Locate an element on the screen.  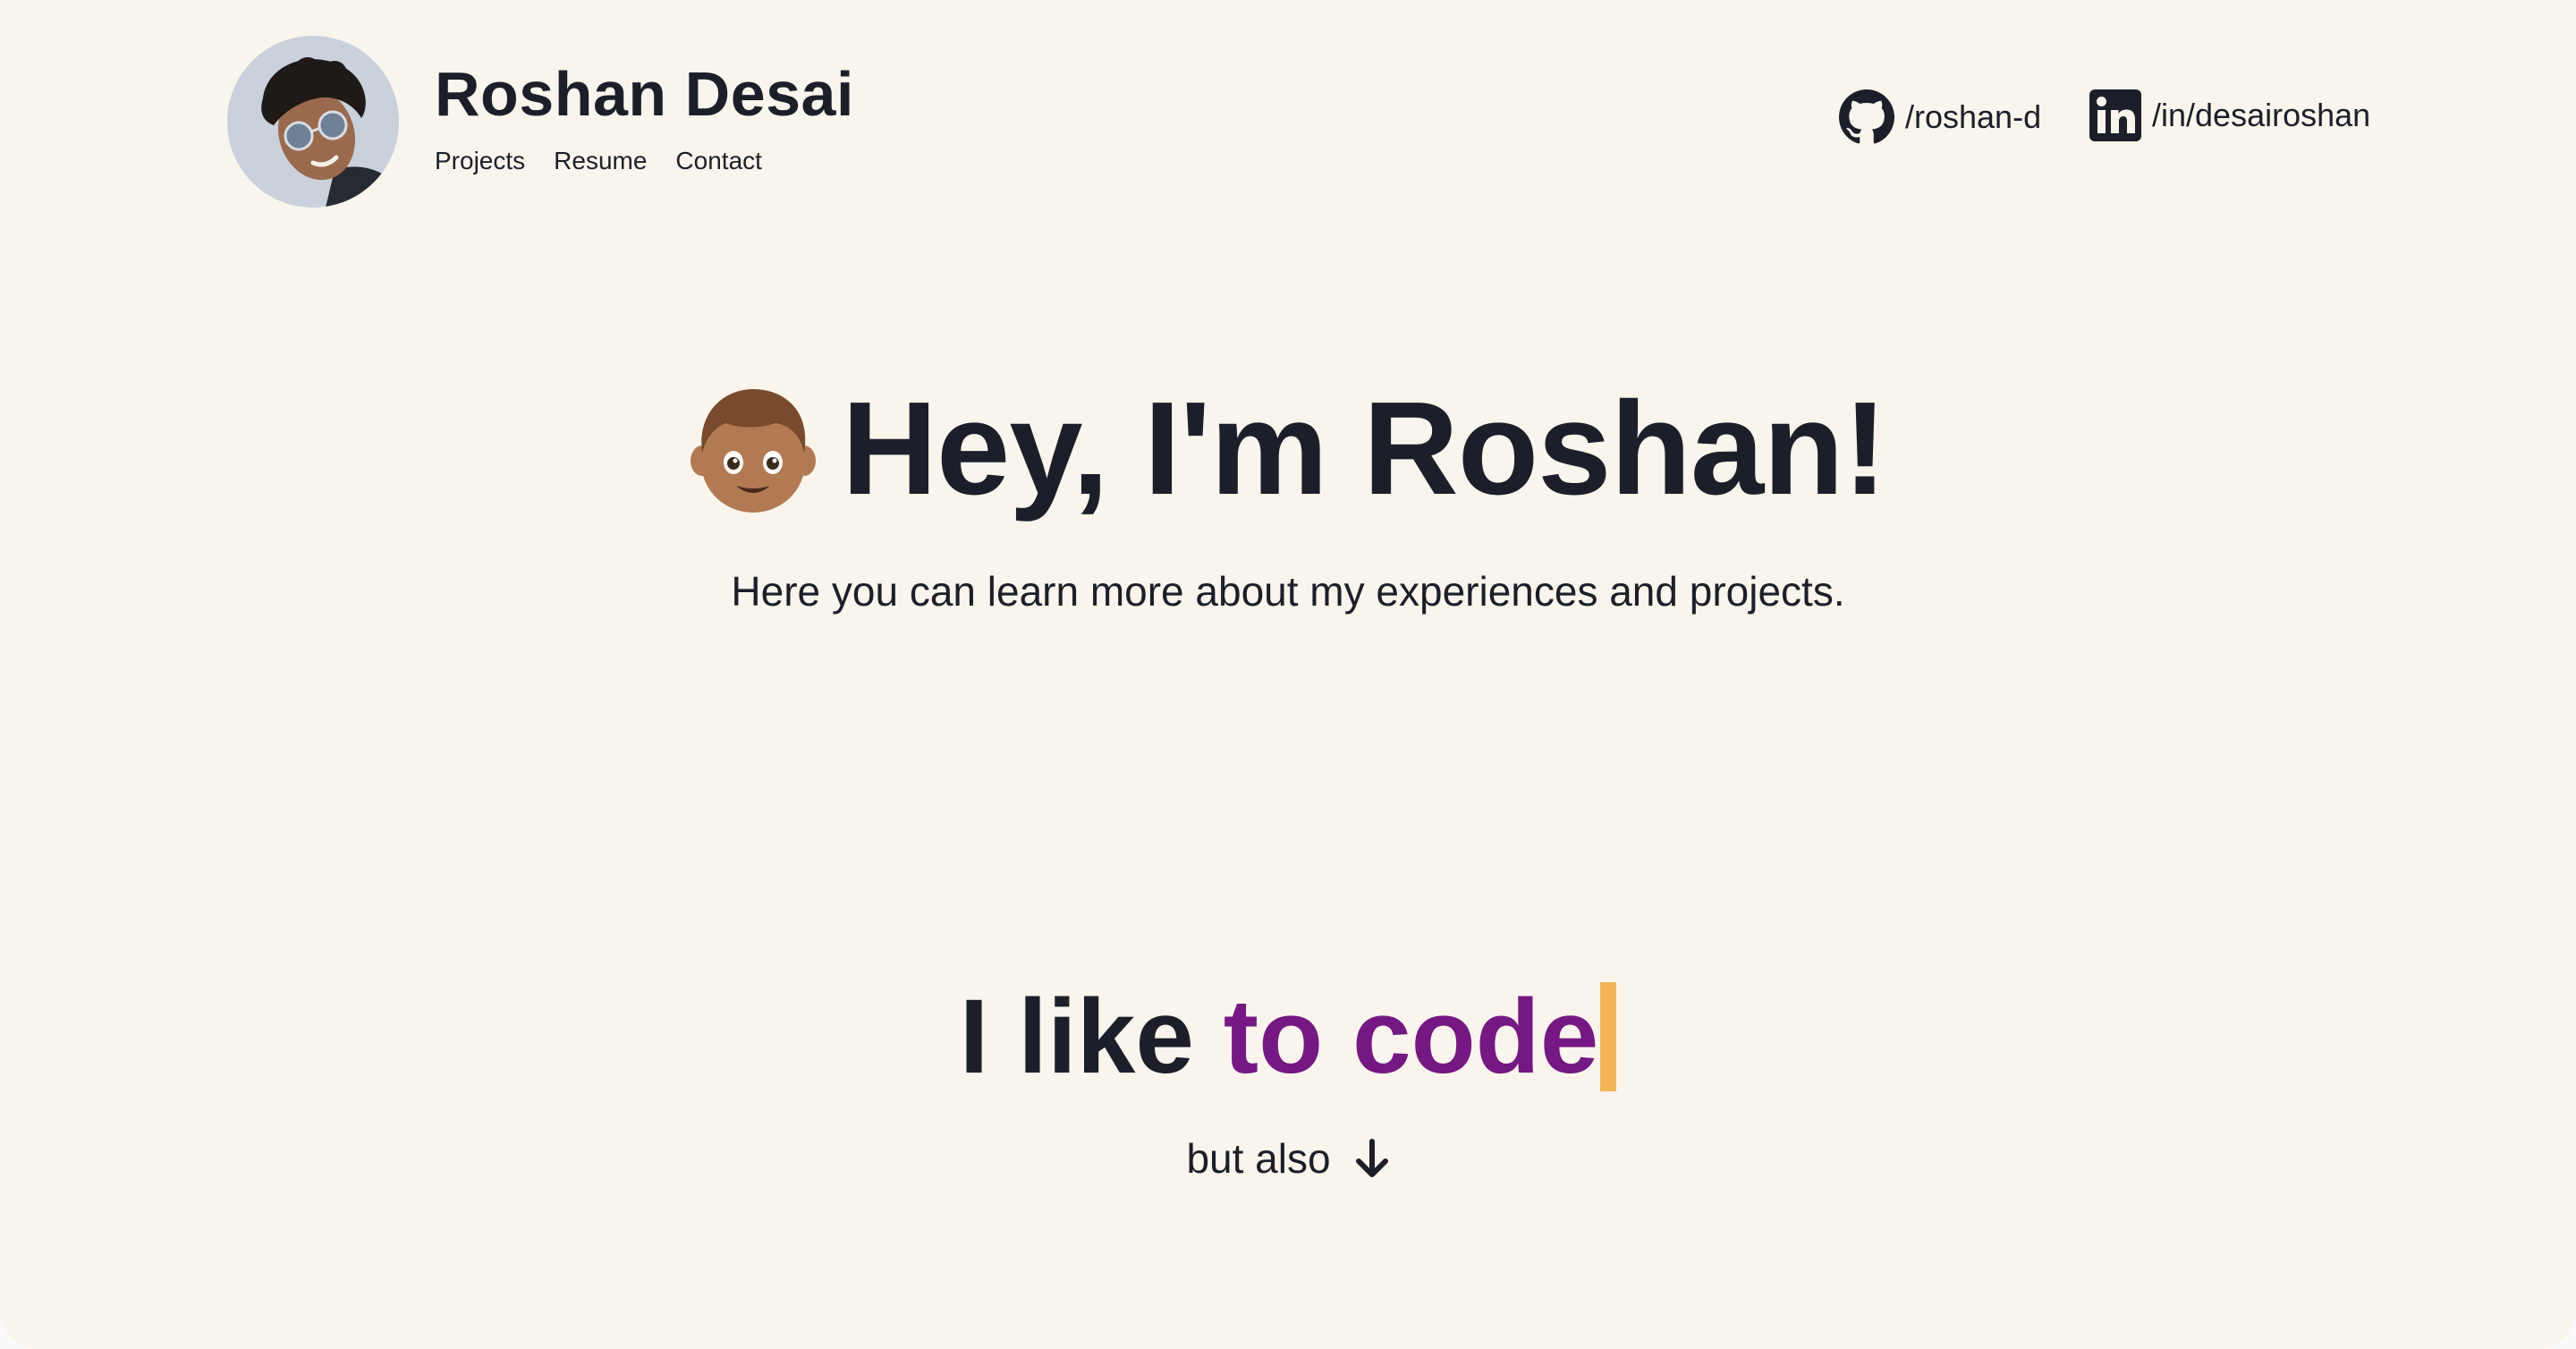
boy-emoji-icon is located at coordinates (754, 451).